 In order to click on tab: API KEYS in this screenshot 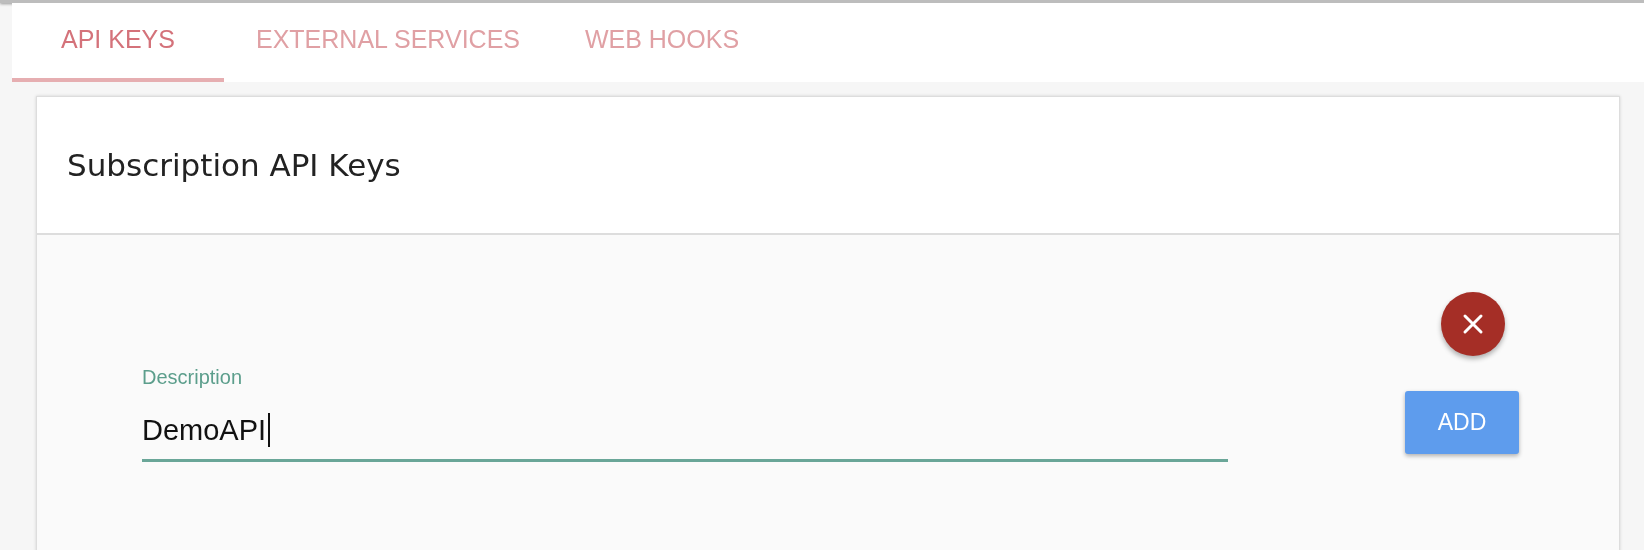, I will do `click(118, 42)`.